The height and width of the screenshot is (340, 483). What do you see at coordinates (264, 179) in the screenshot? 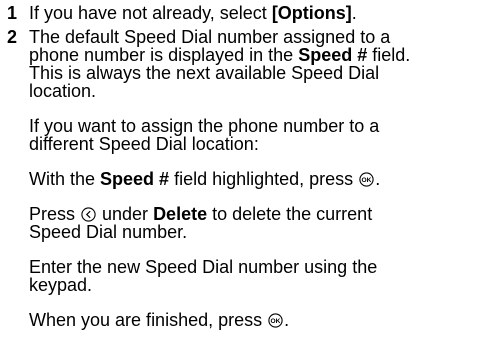
I see `paragraph-2-mid: field highlighted, press` at bounding box center [264, 179].